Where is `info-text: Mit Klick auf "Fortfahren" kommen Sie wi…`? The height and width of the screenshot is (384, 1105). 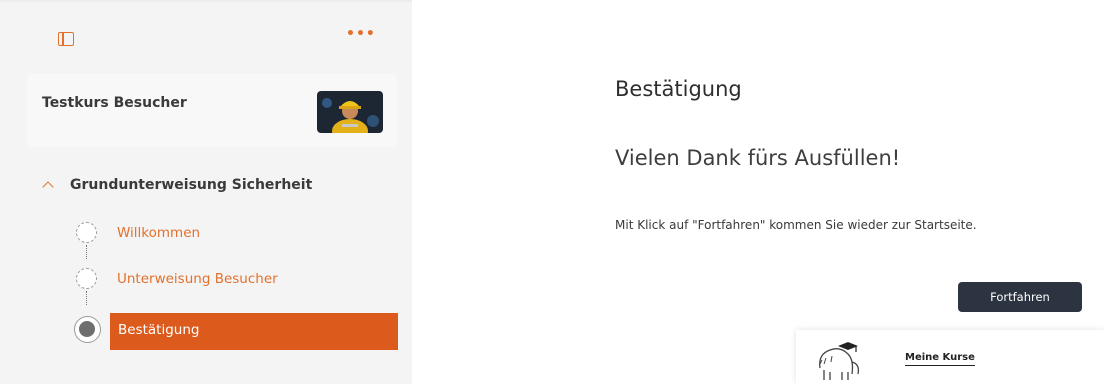 info-text: Mit Klick auf "Fortfahren" kommen Sie wi… is located at coordinates (796, 225).